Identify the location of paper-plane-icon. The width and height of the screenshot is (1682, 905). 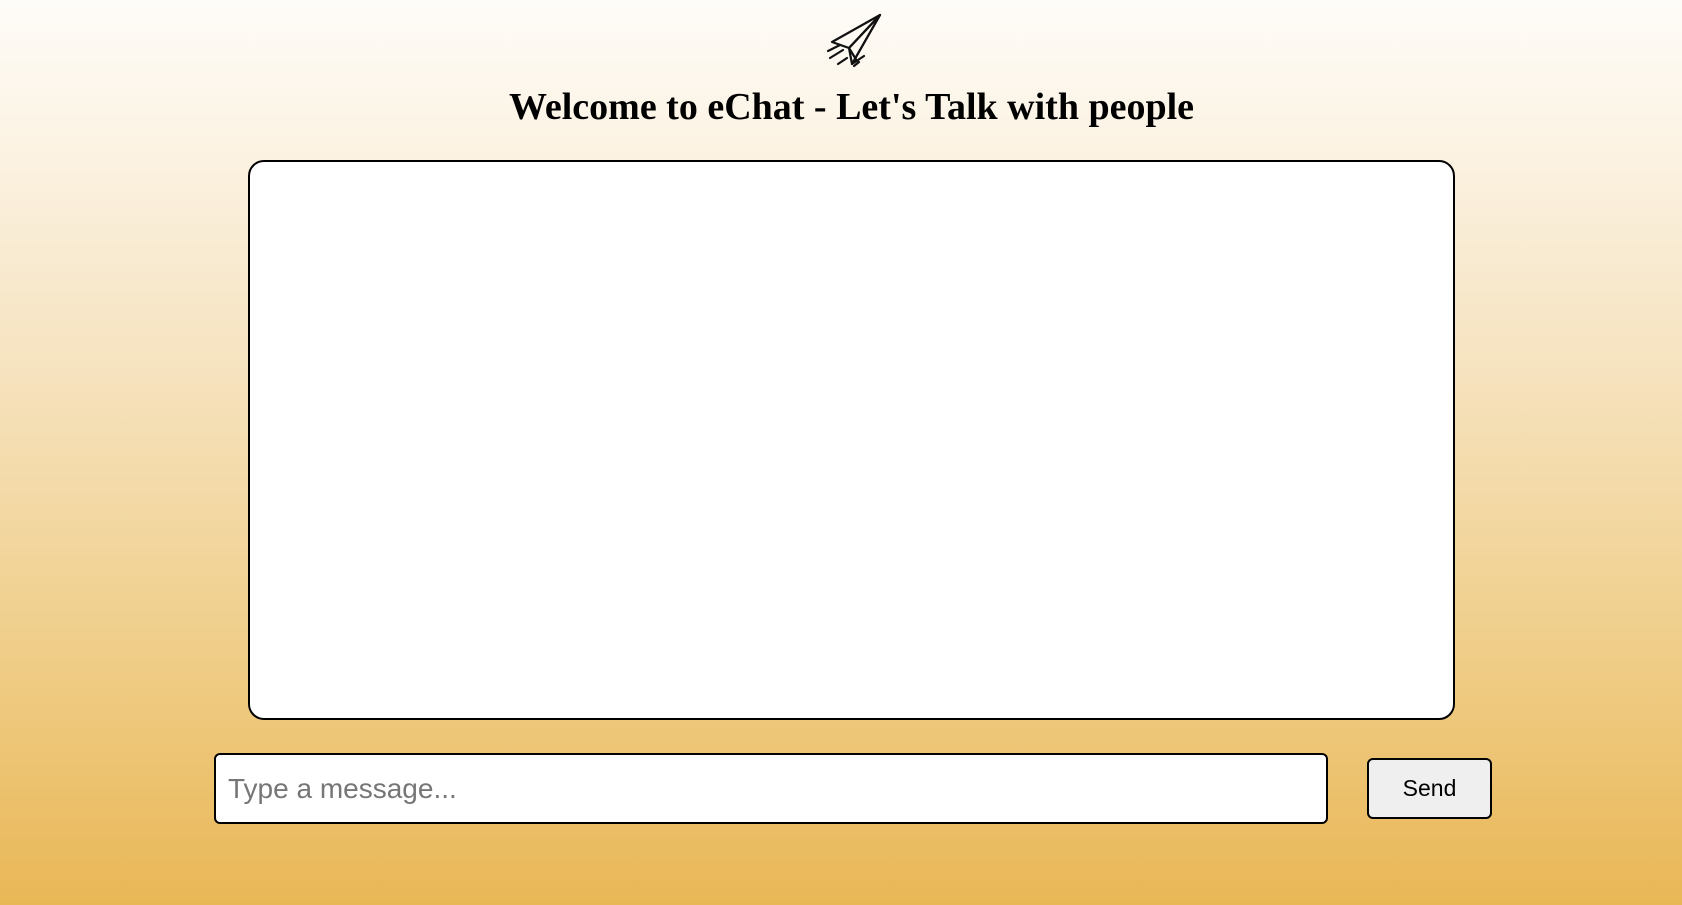
(853, 40).